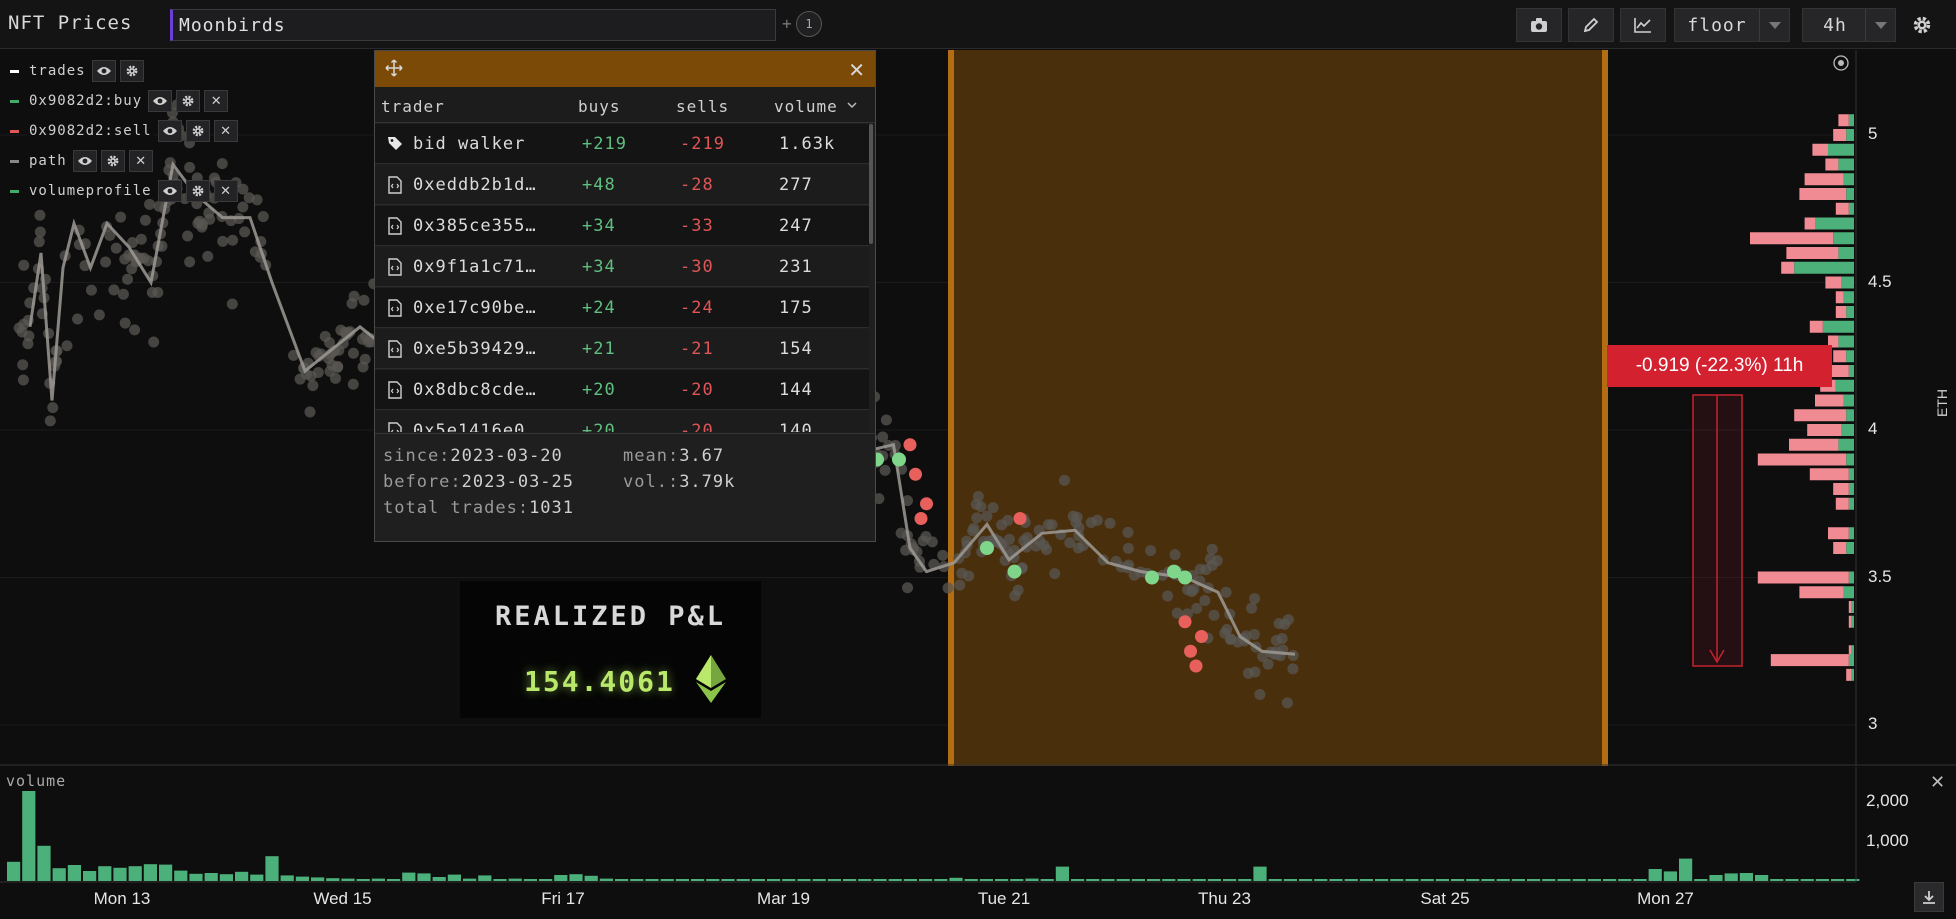 The width and height of the screenshot is (1956, 919). I want to click on range-start-handle, so click(951, 408).